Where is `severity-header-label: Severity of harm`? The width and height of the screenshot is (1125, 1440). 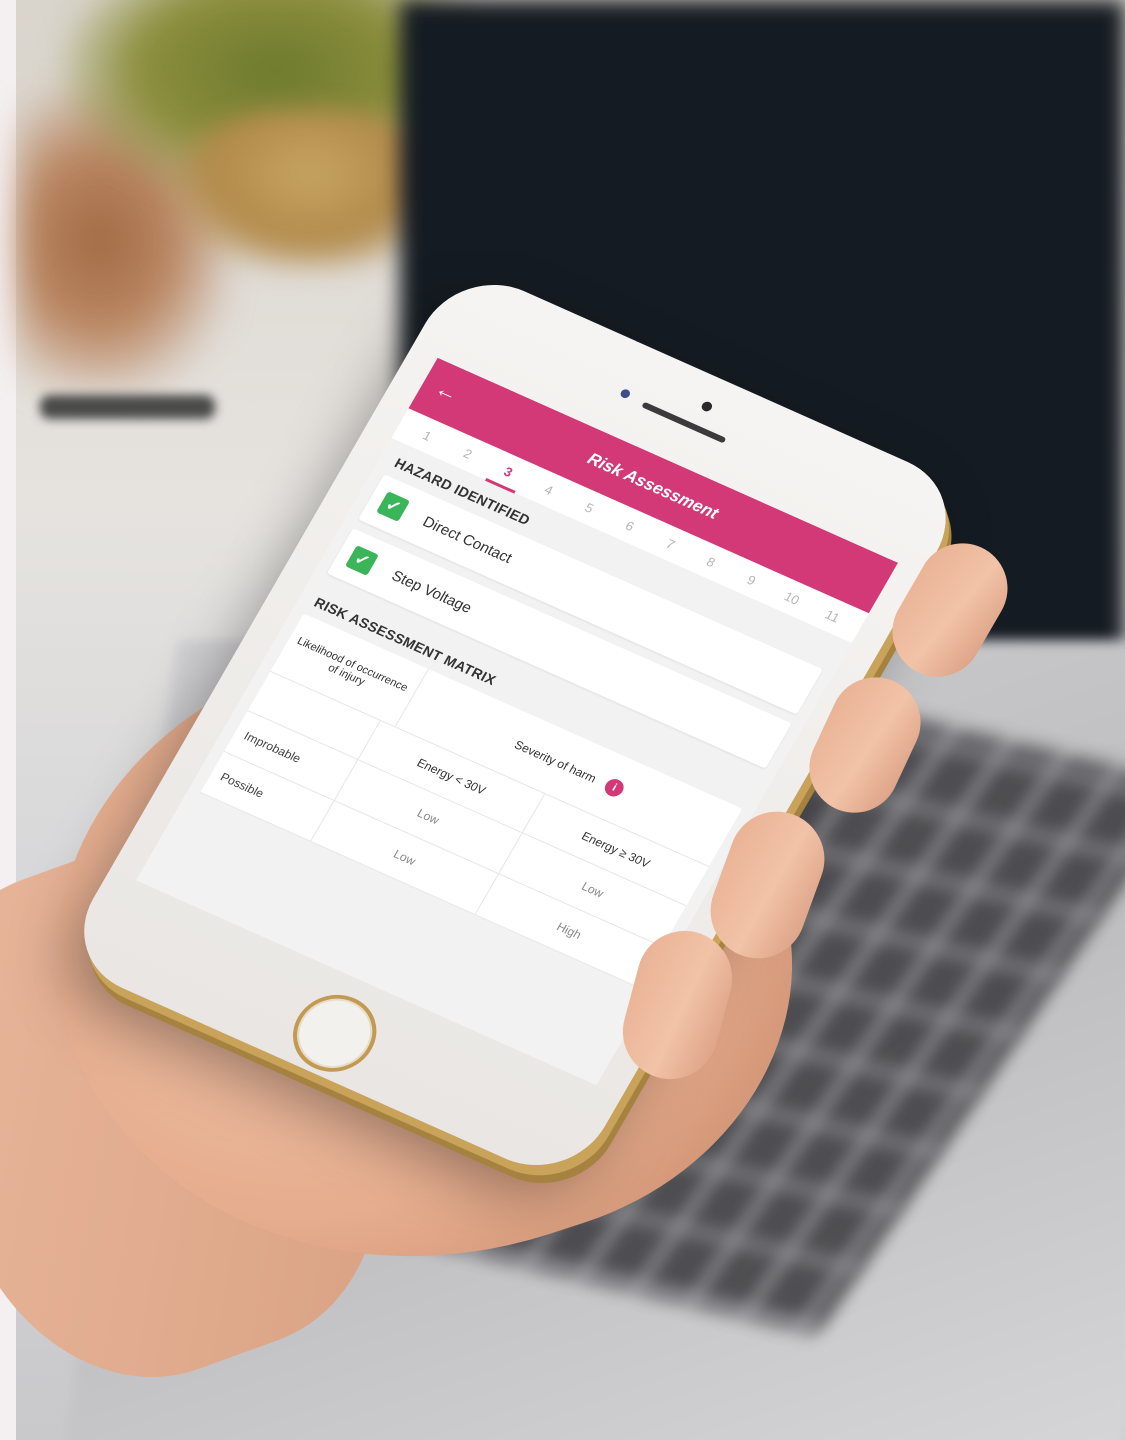 severity-header-label: Severity of harm is located at coordinates (555, 761).